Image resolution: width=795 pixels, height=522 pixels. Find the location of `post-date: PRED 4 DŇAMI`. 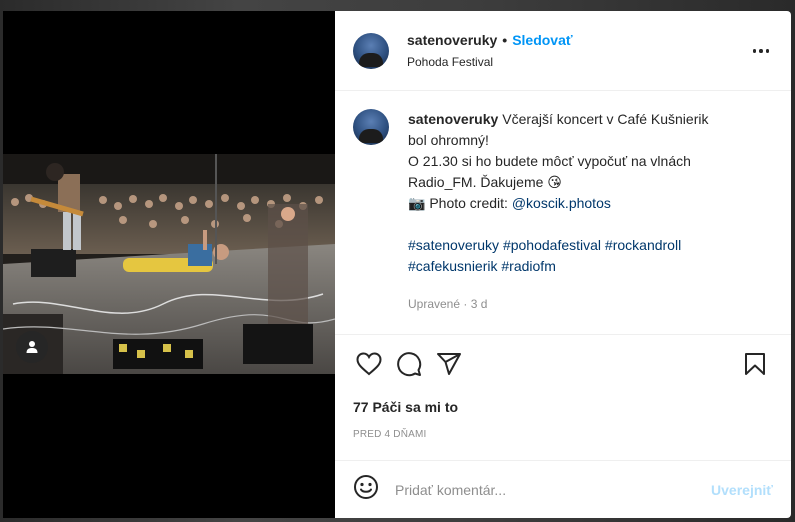

post-date: PRED 4 DŇAMI is located at coordinates (563, 427).